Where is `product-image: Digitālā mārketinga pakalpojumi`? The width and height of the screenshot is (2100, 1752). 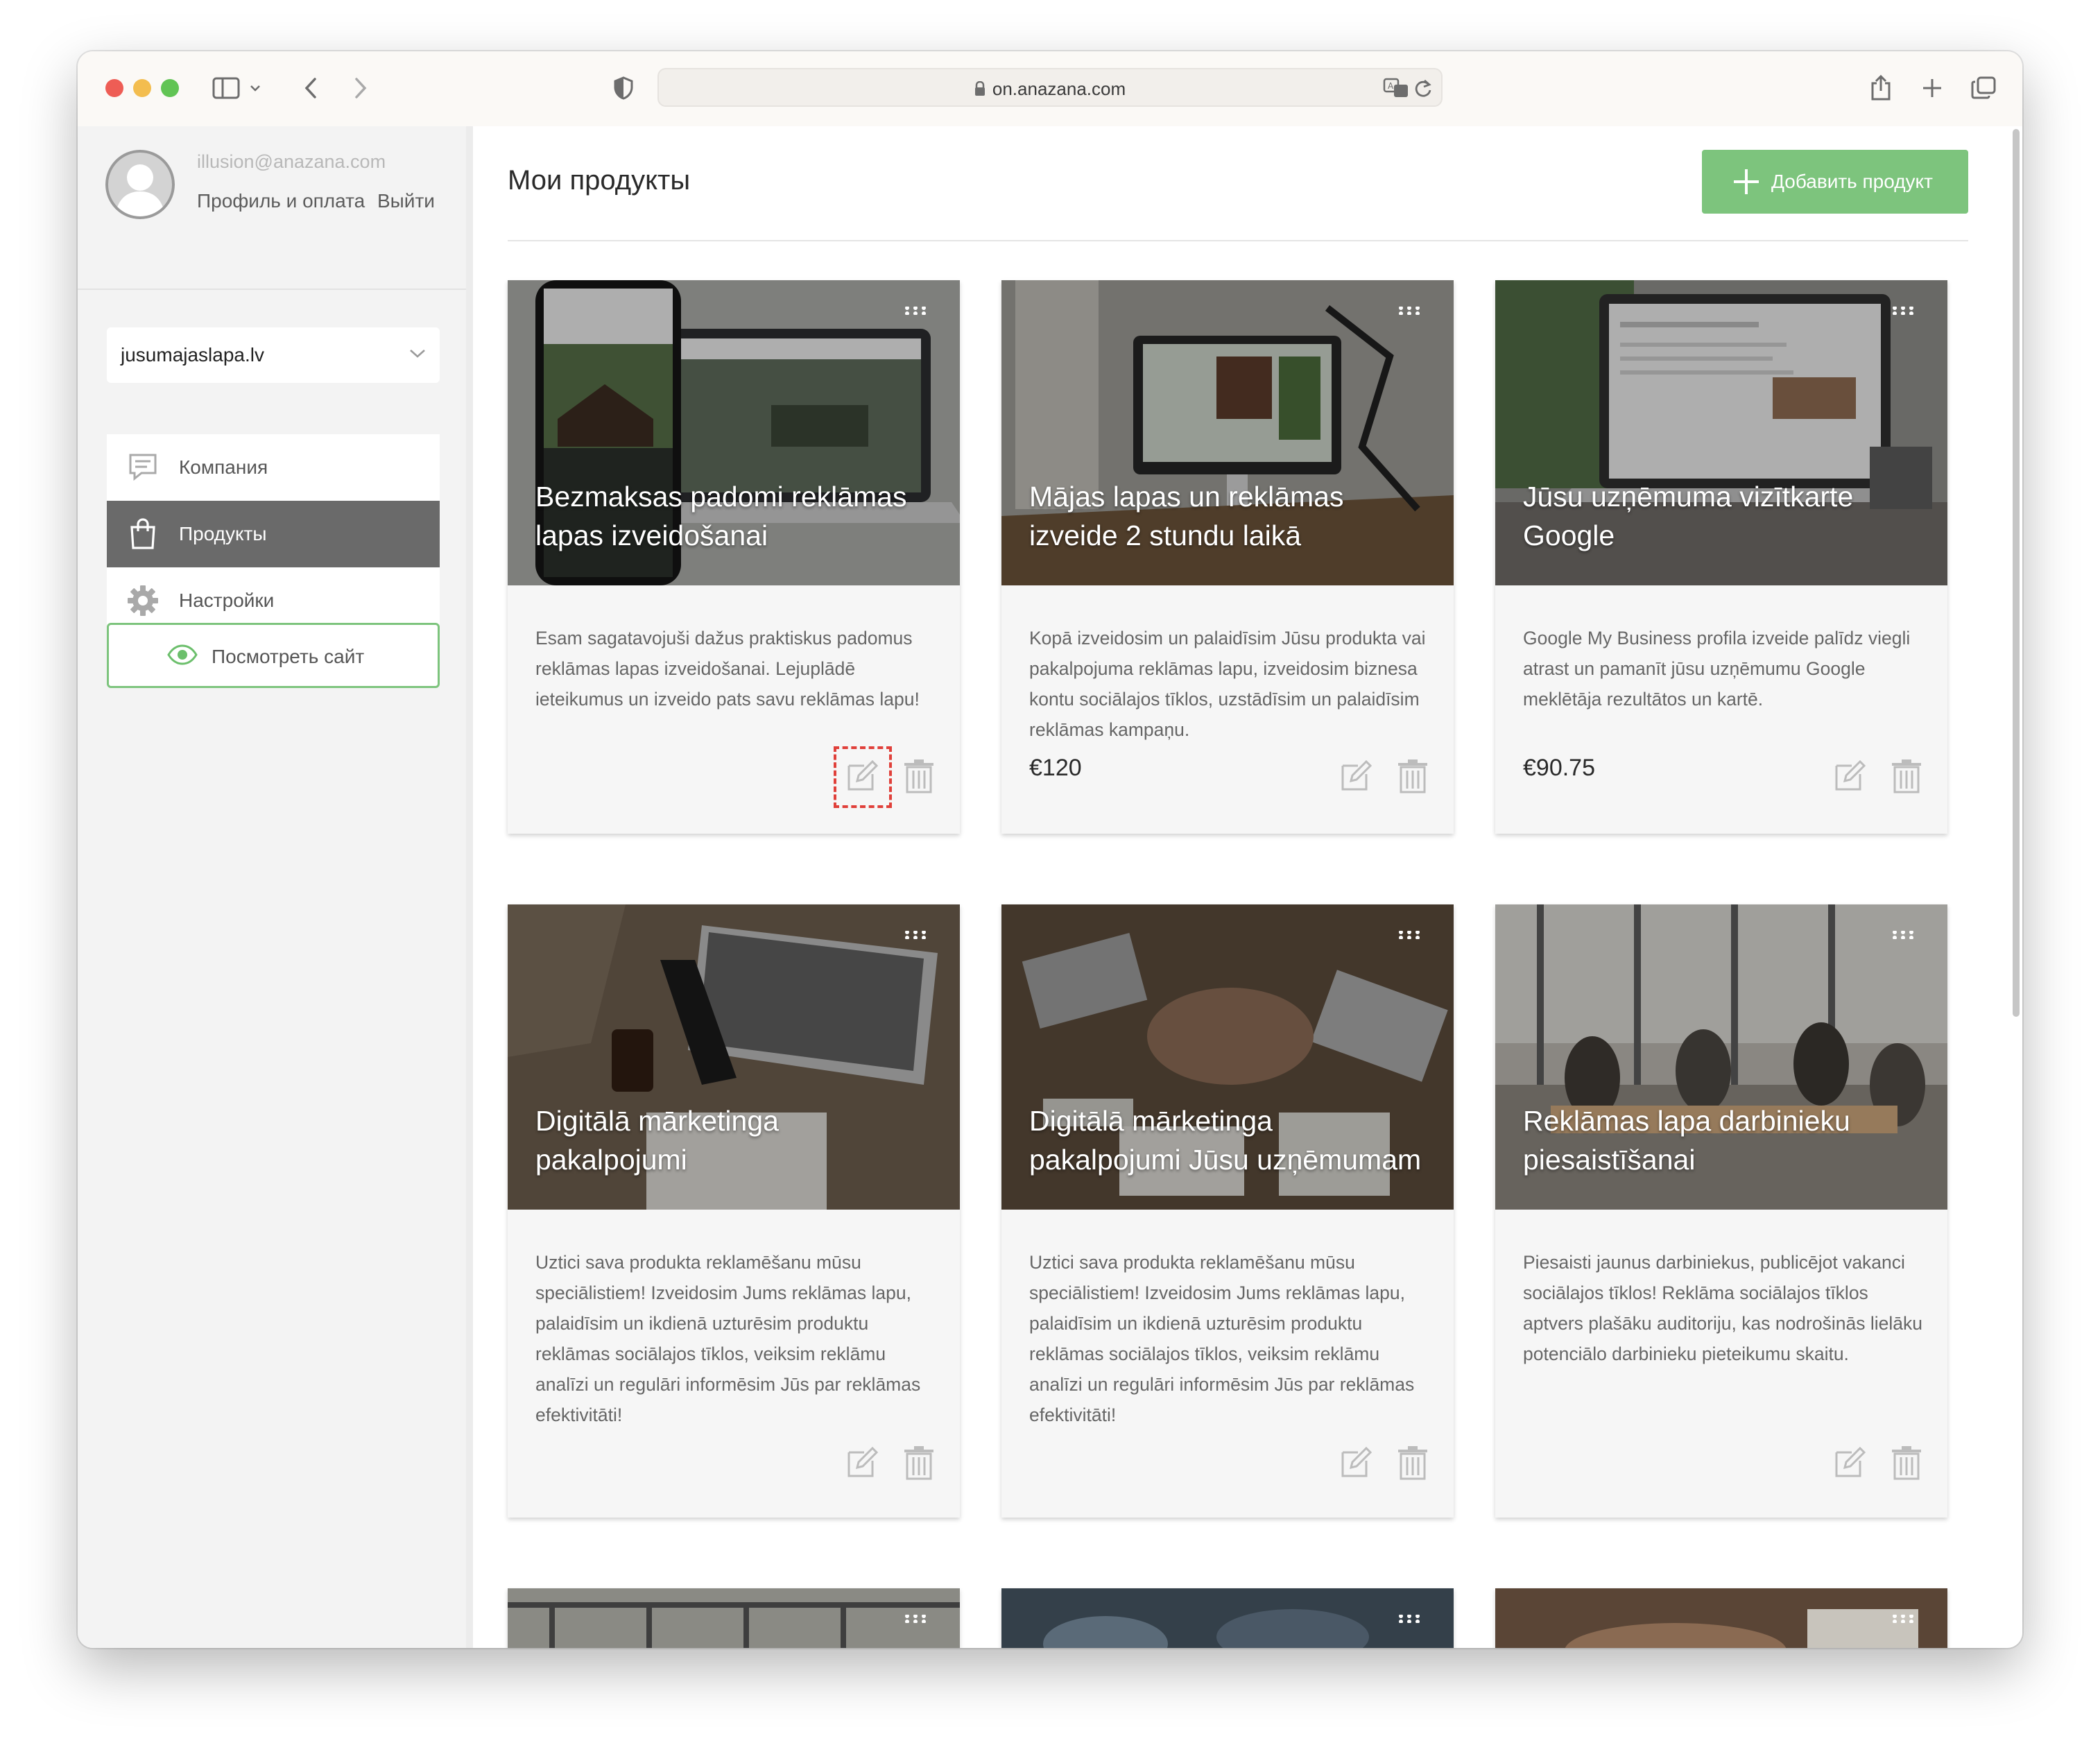
product-image: Digitālā mārketinga pakalpojumi is located at coordinates (734, 1057).